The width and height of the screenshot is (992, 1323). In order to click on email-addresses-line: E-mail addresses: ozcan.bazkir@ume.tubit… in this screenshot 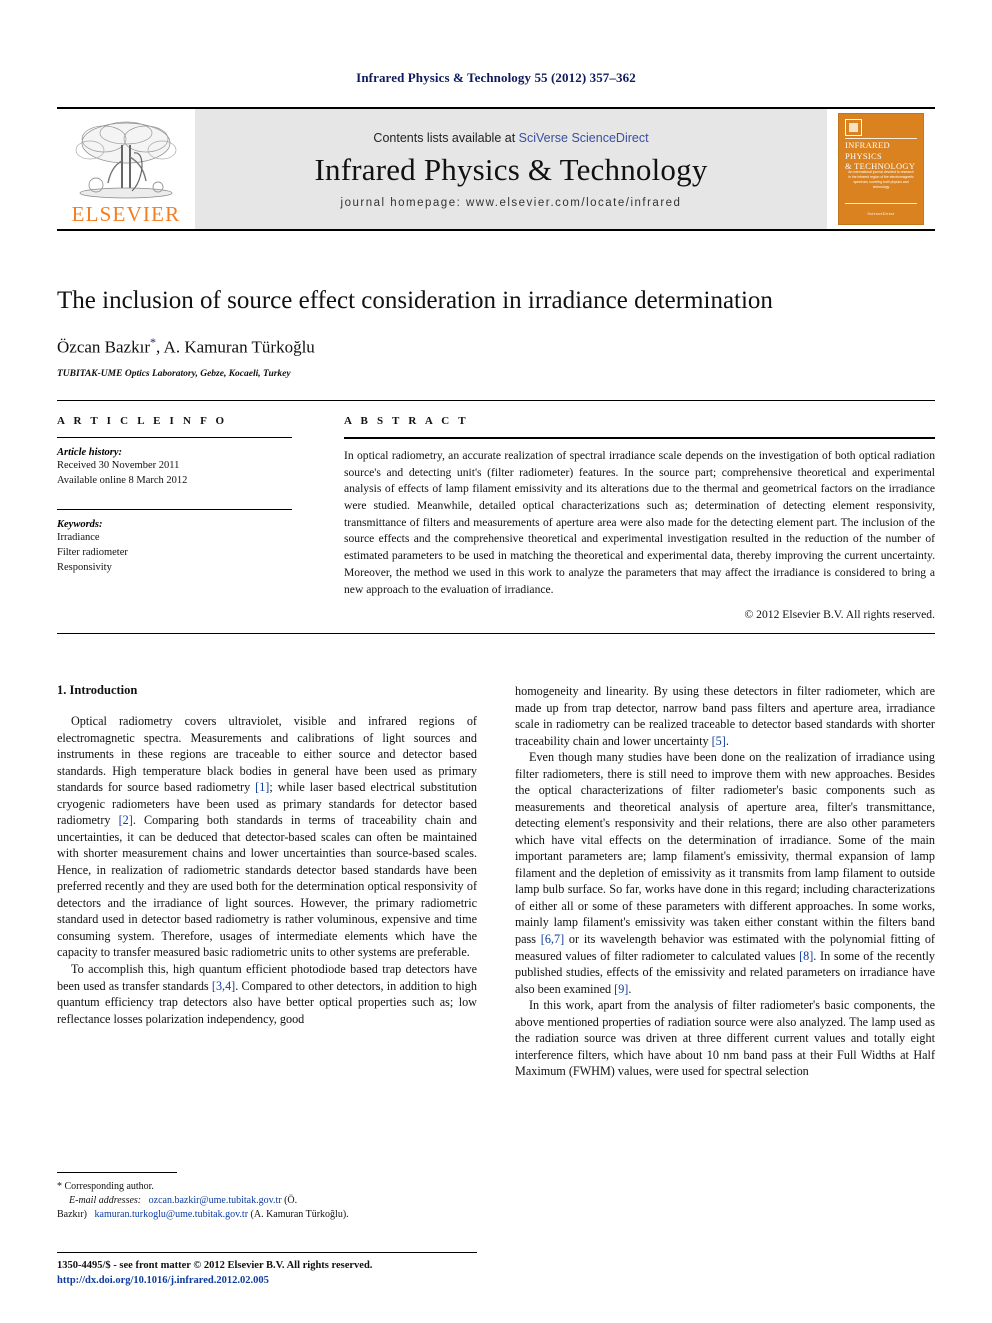, I will do `click(267, 1208)`.